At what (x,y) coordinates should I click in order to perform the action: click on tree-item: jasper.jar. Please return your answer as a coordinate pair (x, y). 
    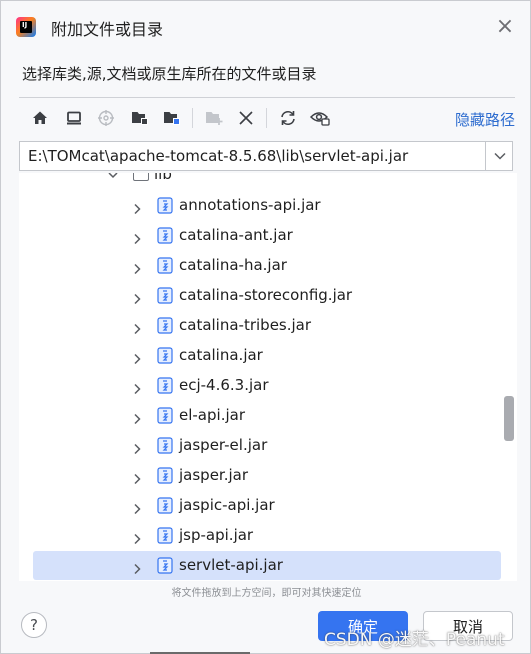
    Looking at the image, I should click on (268, 476).